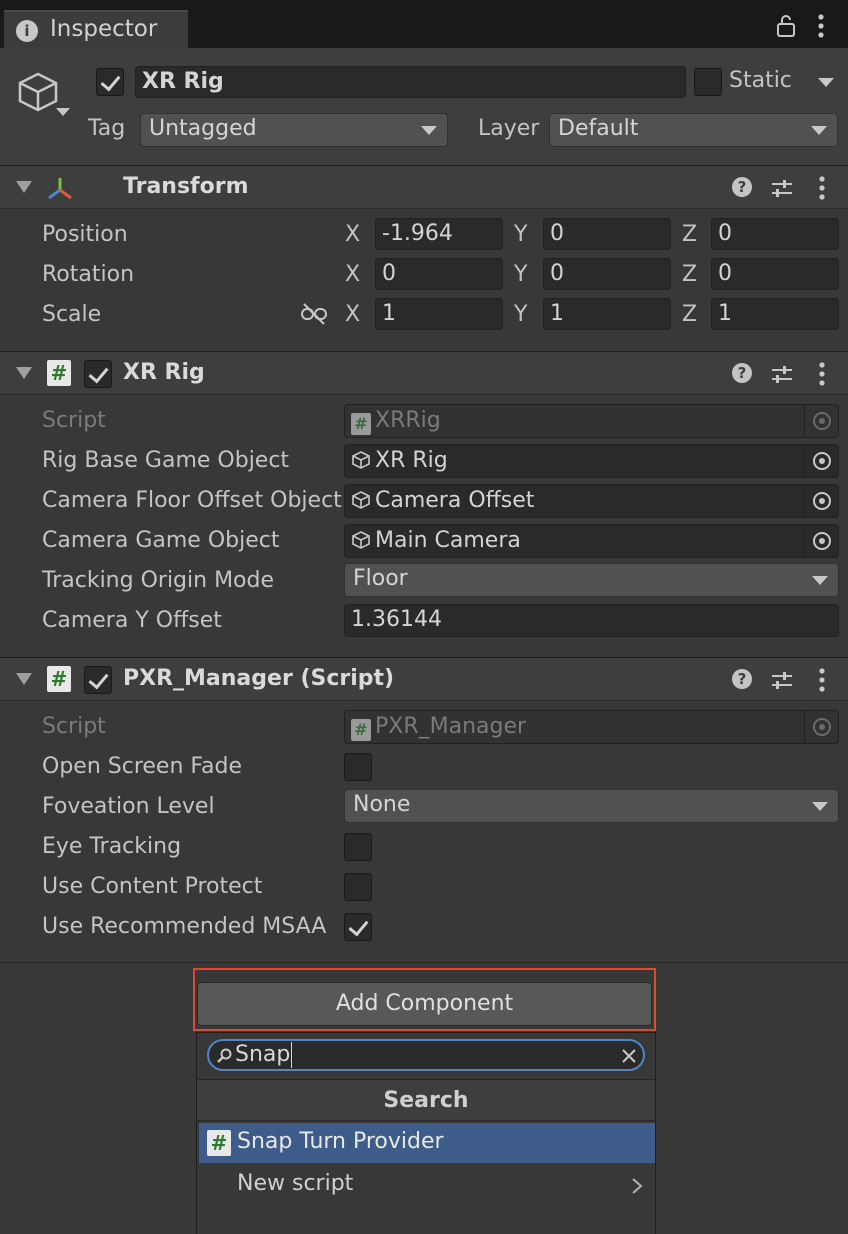 Image resolution: width=848 pixels, height=1234 pixels. I want to click on rotation-z-input: 0, so click(775, 274).